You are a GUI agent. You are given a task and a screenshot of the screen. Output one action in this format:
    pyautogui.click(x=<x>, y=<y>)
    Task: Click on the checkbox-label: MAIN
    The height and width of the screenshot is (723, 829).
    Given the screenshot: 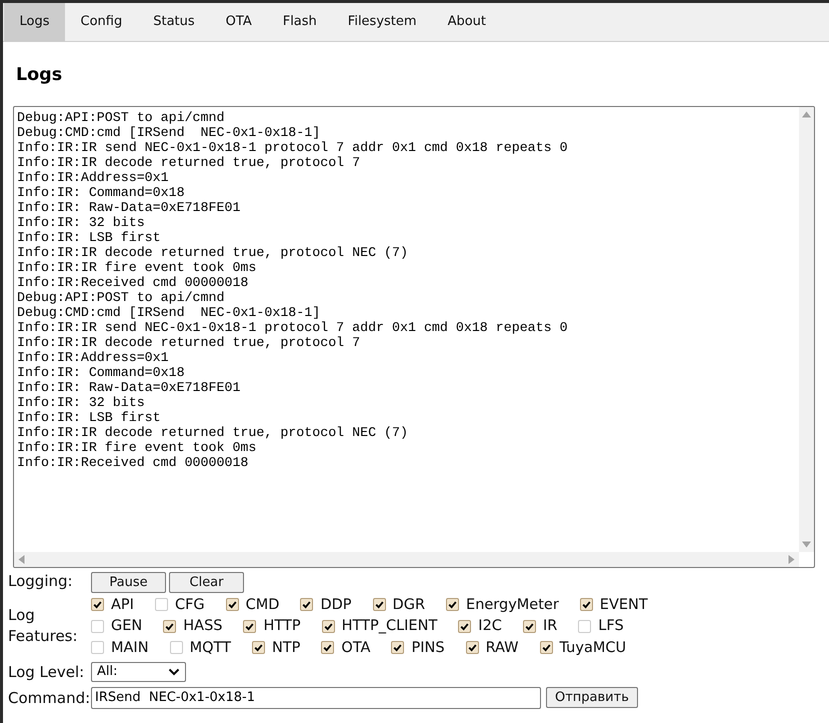 What is the action you would take?
    pyautogui.click(x=130, y=648)
    